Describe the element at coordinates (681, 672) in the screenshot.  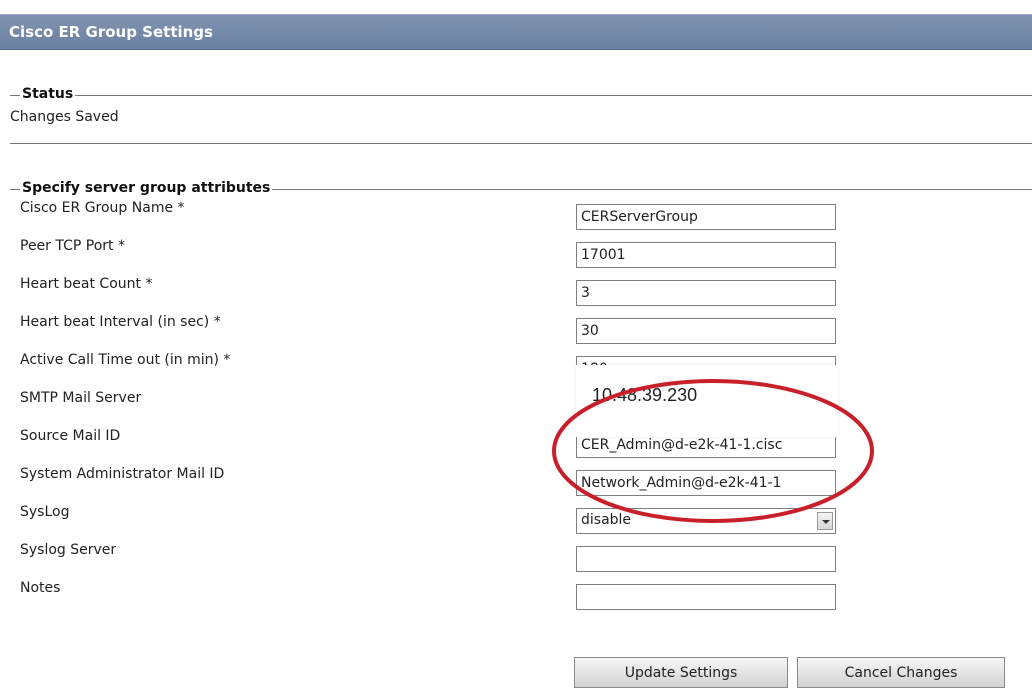
I see `update-settings-button: Update Settings` at that location.